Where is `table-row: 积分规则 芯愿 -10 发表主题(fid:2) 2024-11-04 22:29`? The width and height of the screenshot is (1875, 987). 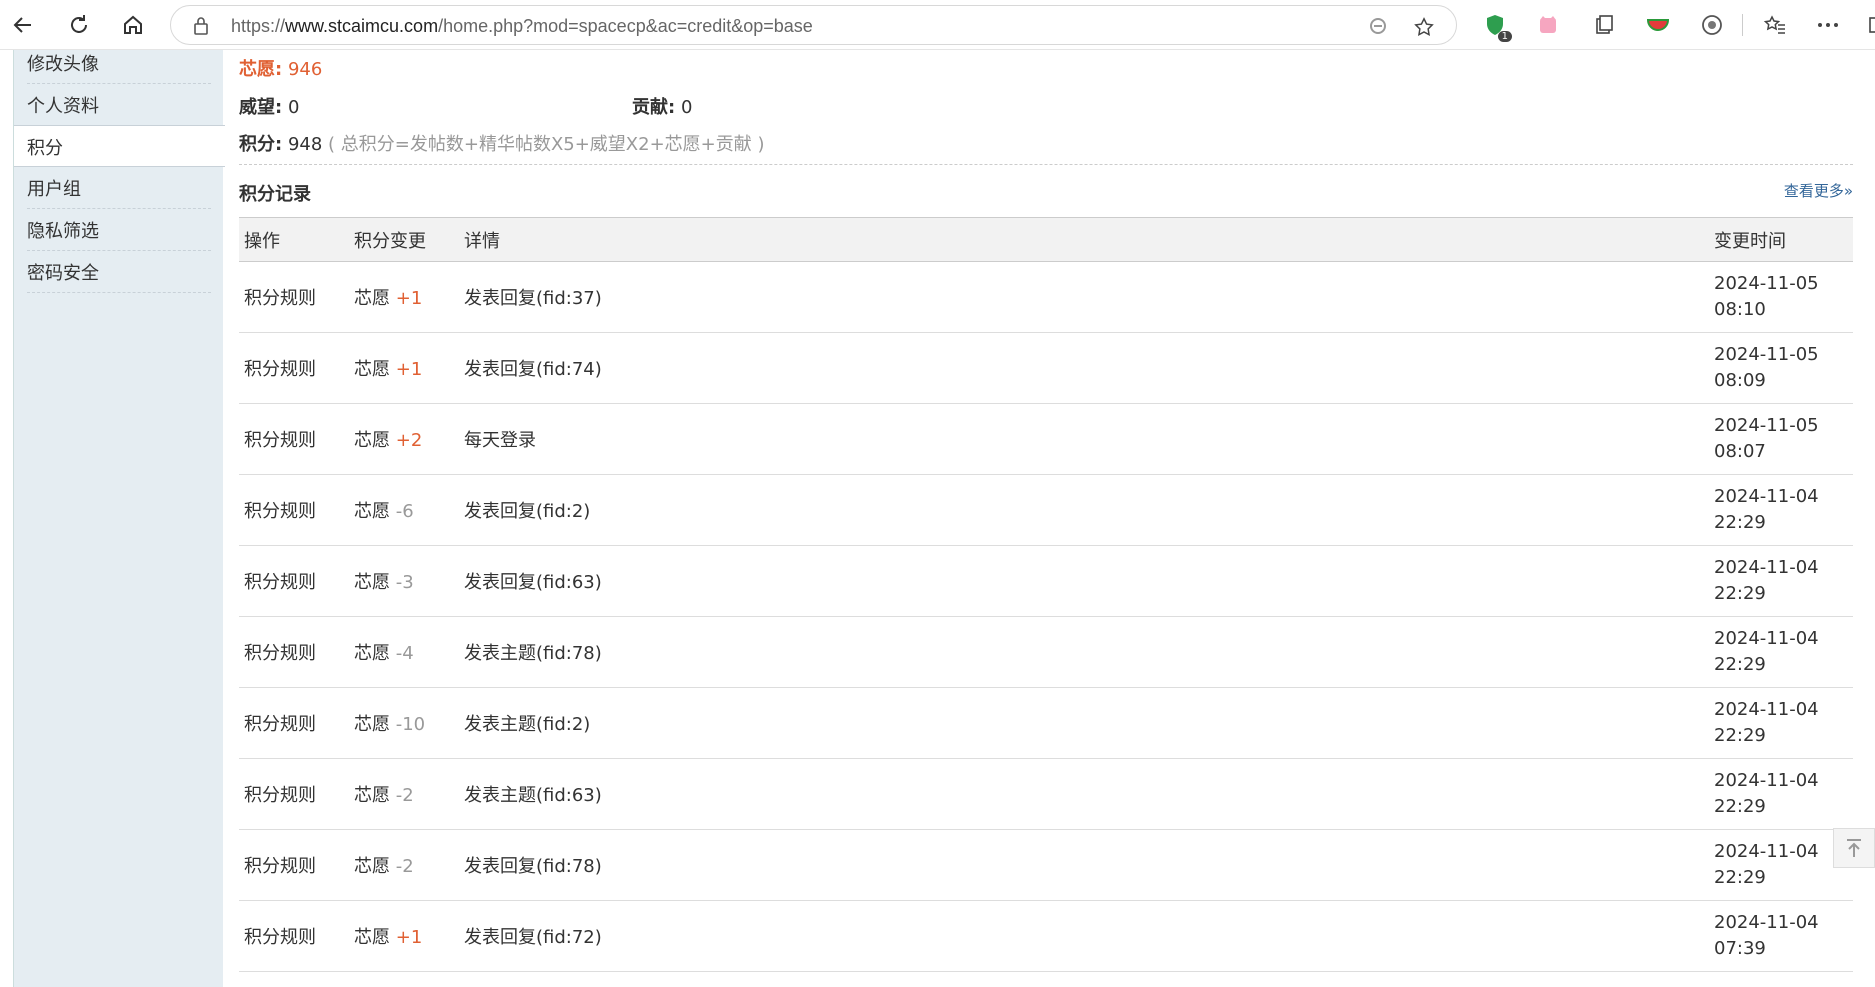
table-row: 积分规则 芯愿 -10 发表主题(fid:2) 2024-11-04 22:29 is located at coordinates (1046, 723).